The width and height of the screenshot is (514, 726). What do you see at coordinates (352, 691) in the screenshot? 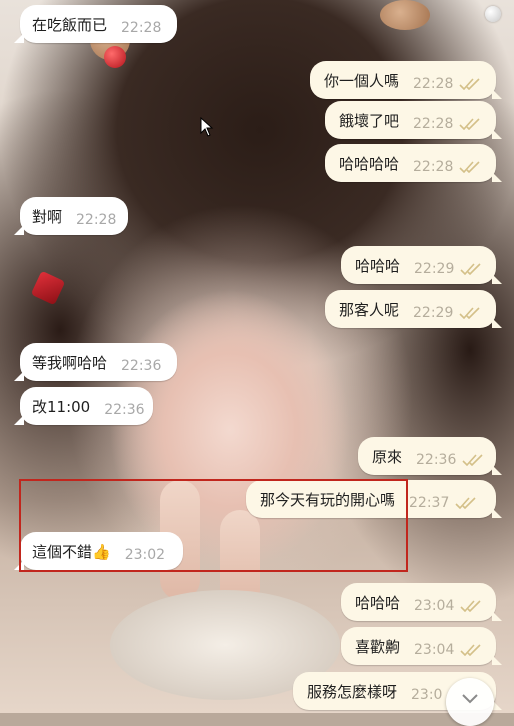
I see `message-text: 服務怎麼樣呀` at bounding box center [352, 691].